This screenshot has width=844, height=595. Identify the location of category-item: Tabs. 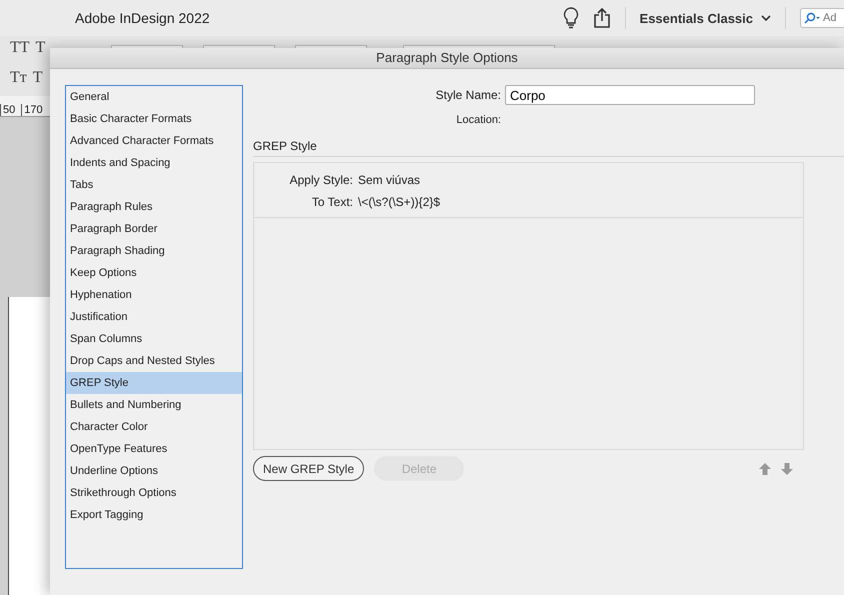
(154, 185).